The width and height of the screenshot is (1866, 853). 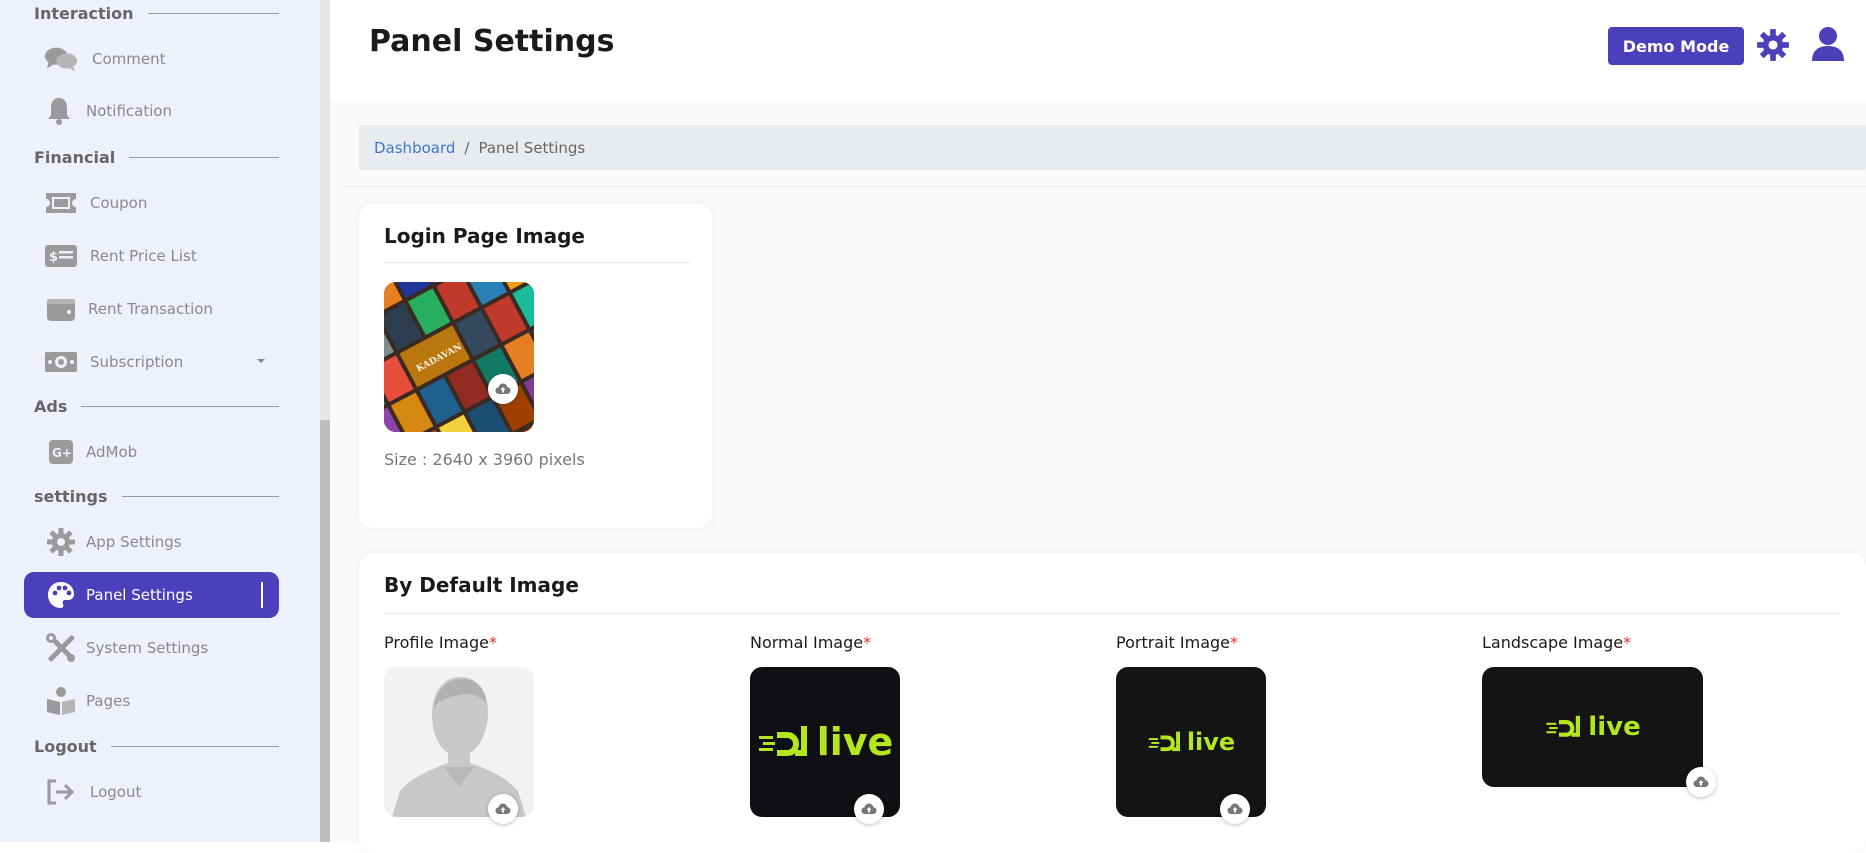 What do you see at coordinates (262, 595) in the screenshot?
I see `active-indicator` at bounding box center [262, 595].